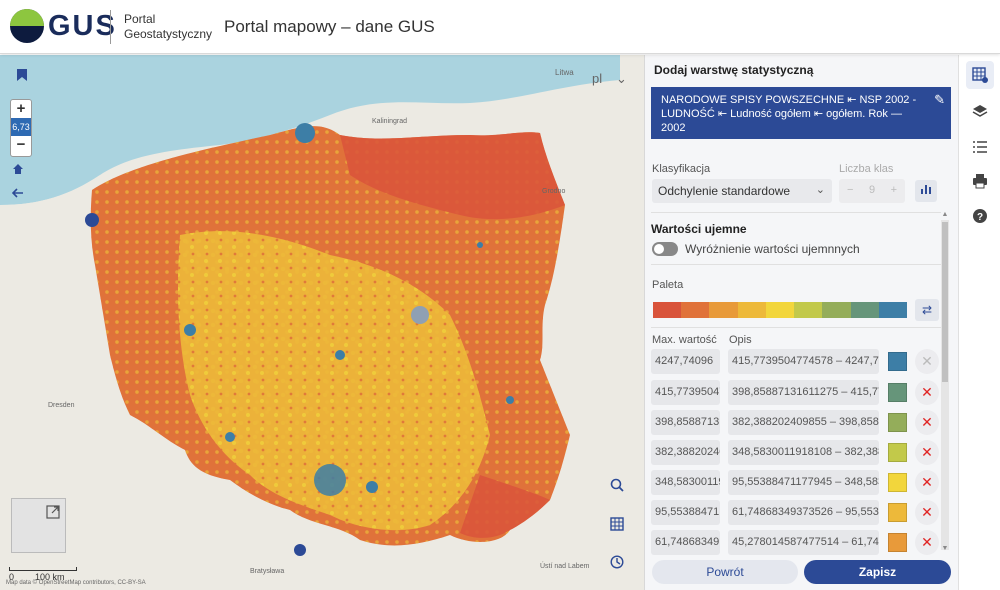 The height and width of the screenshot is (590, 1000). What do you see at coordinates (53, 512) in the screenshot?
I see `expand-icon` at bounding box center [53, 512].